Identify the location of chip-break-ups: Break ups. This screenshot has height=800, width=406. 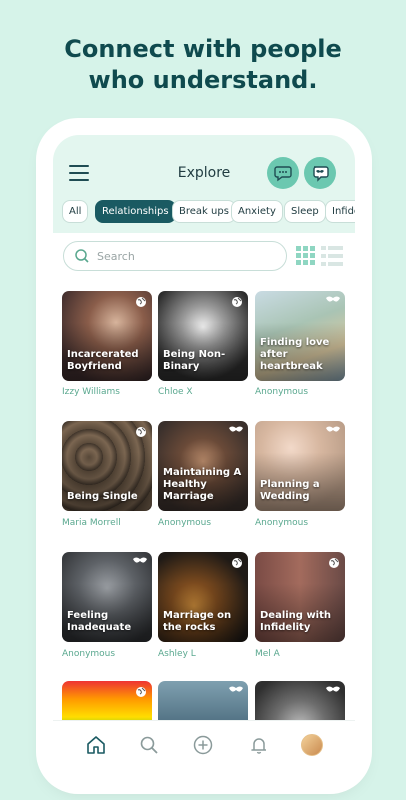
(204, 211).